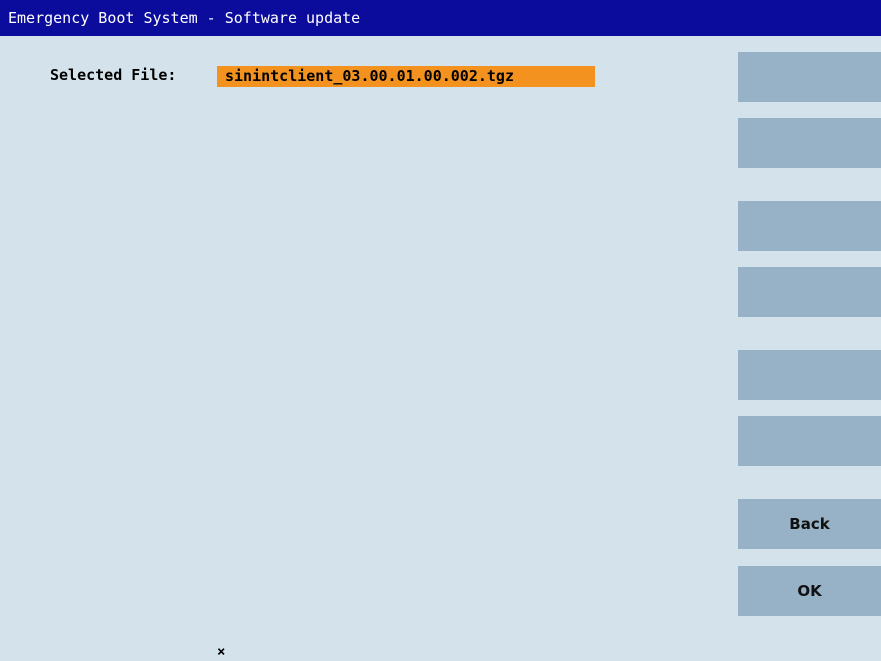 This screenshot has width=881, height=661. I want to click on ok-button: OK, so click(809, 591).